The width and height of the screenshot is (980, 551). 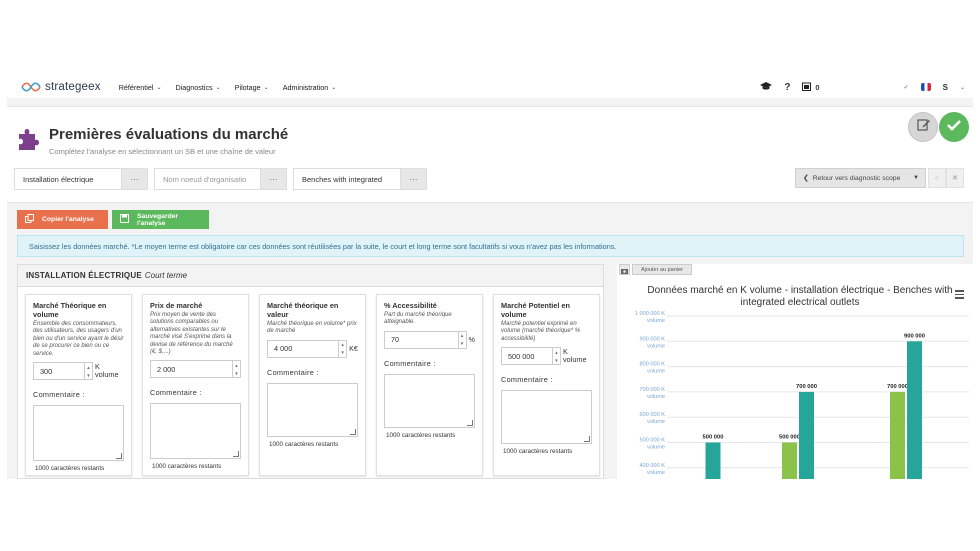 I want to click on y-tick-label: 800 000 K, so click(x=652, y=365).